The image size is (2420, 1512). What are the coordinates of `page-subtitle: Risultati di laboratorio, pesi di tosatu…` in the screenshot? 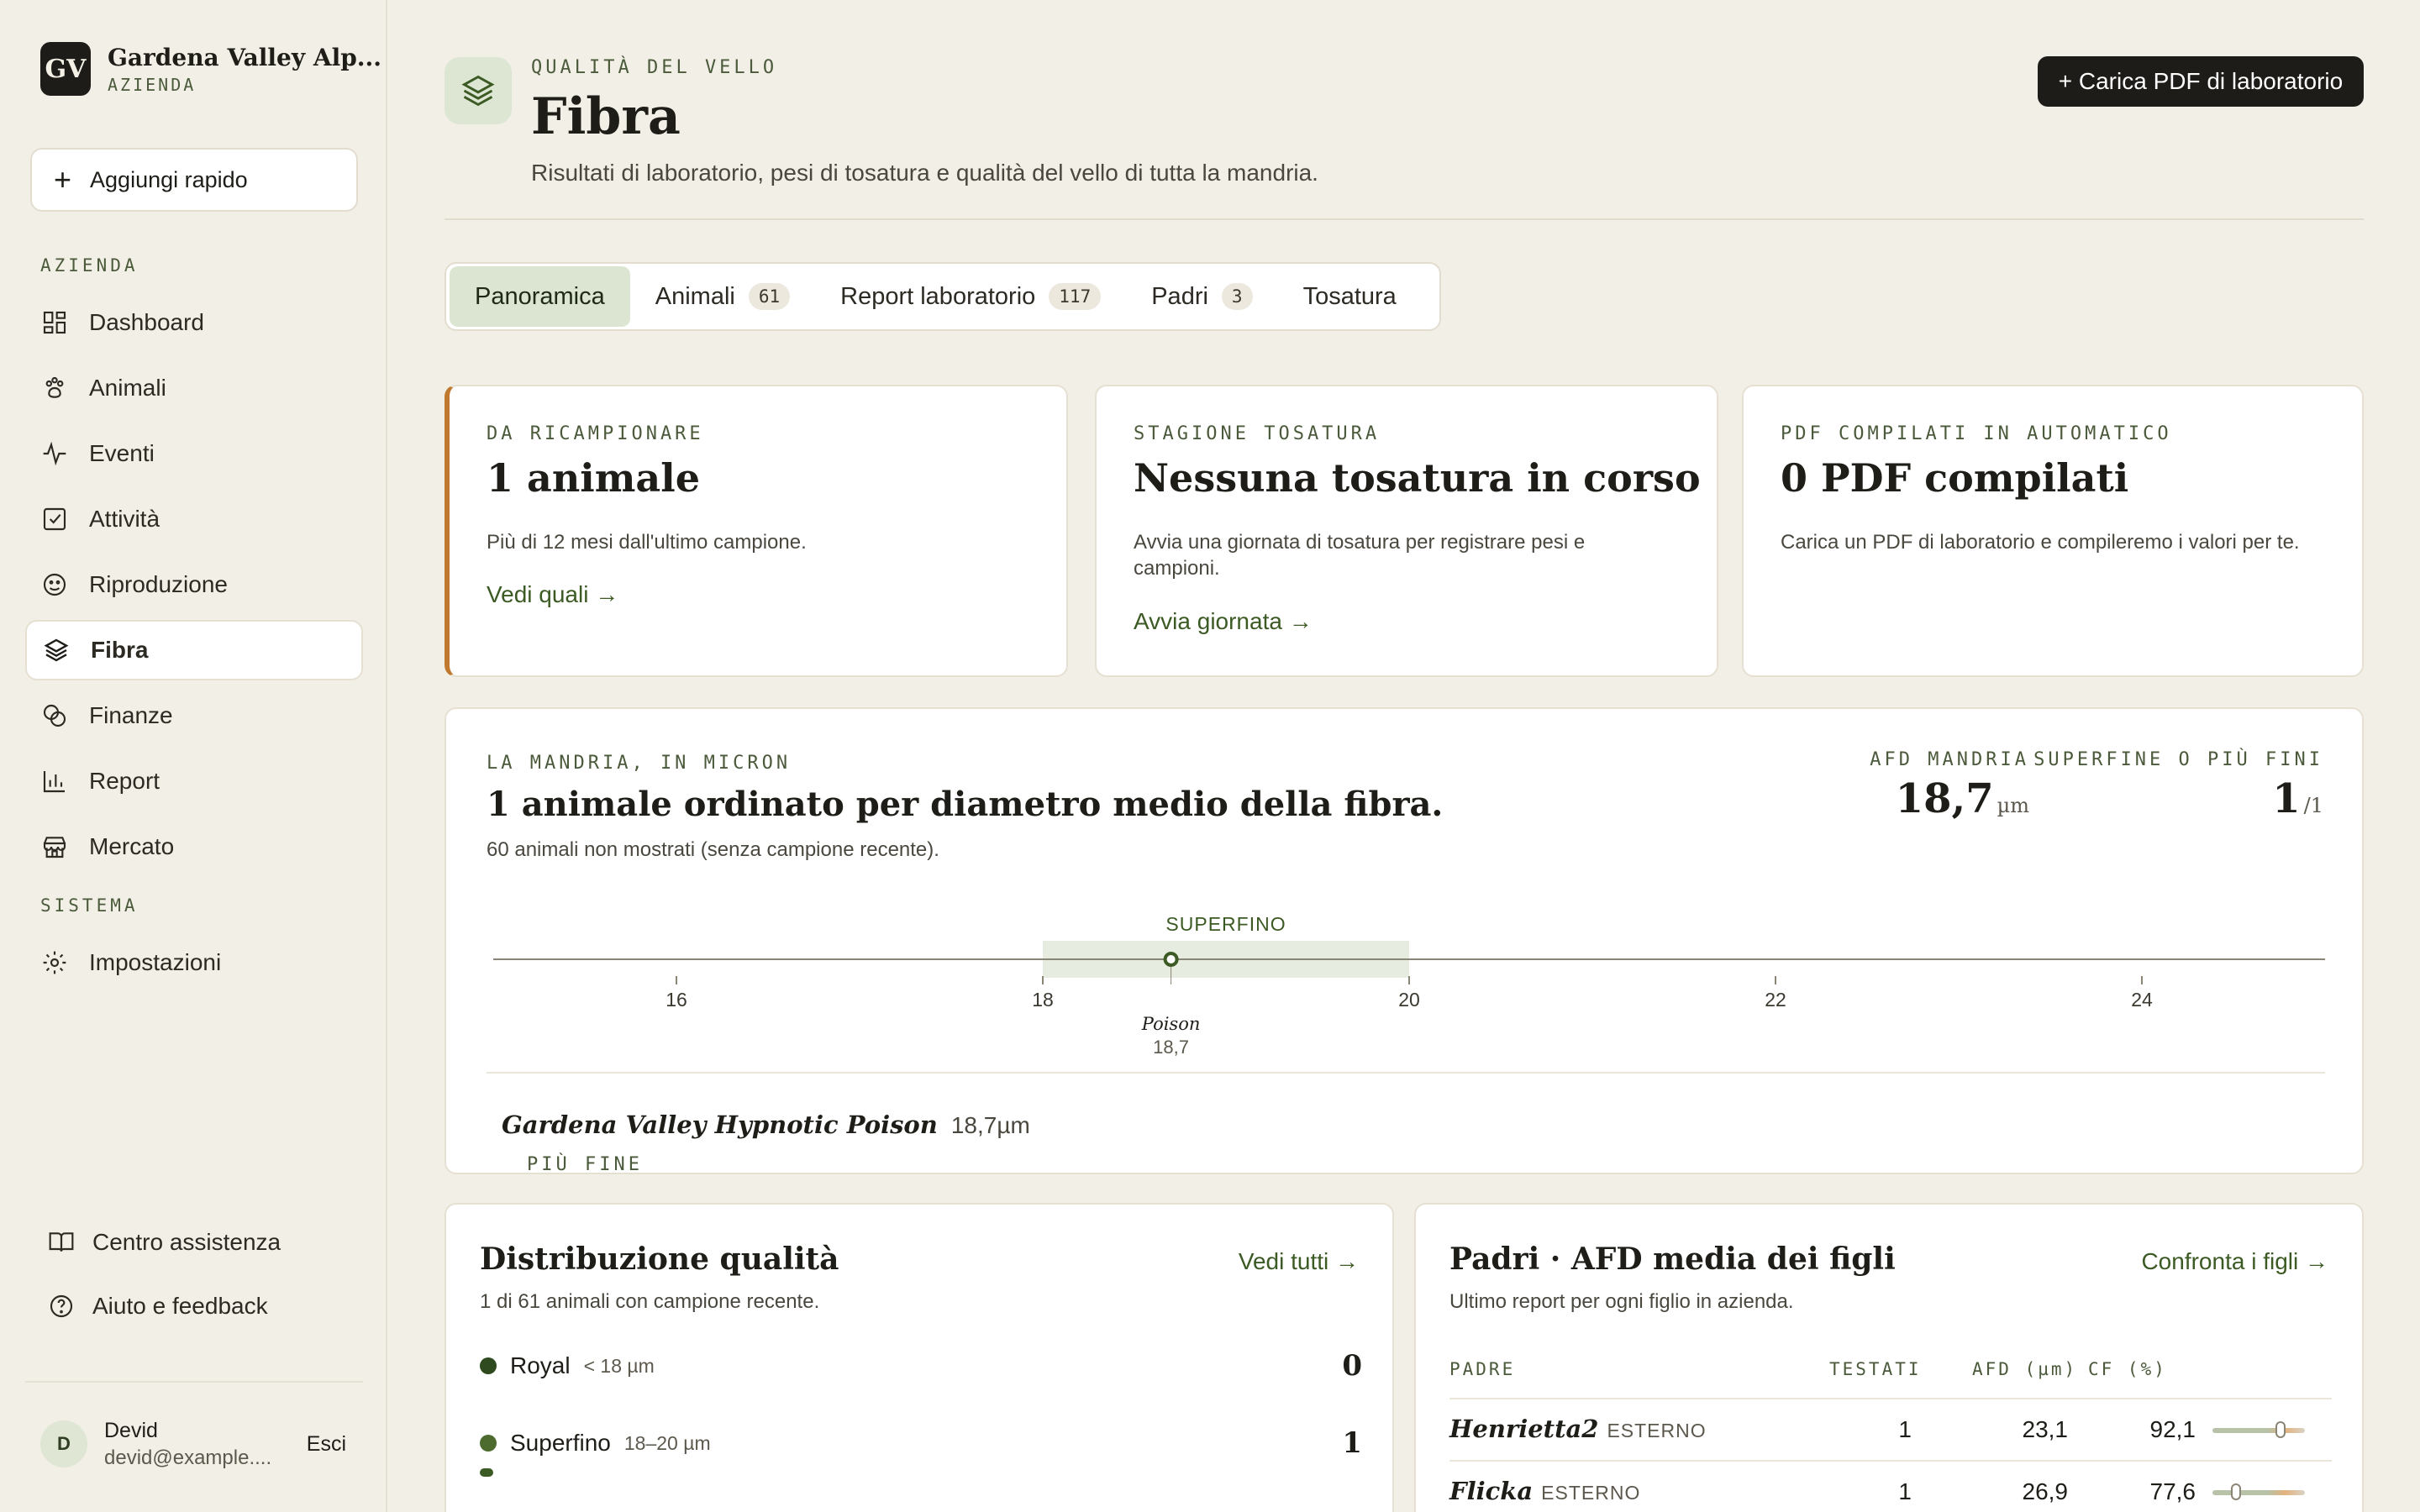 It's located at (925, 173).